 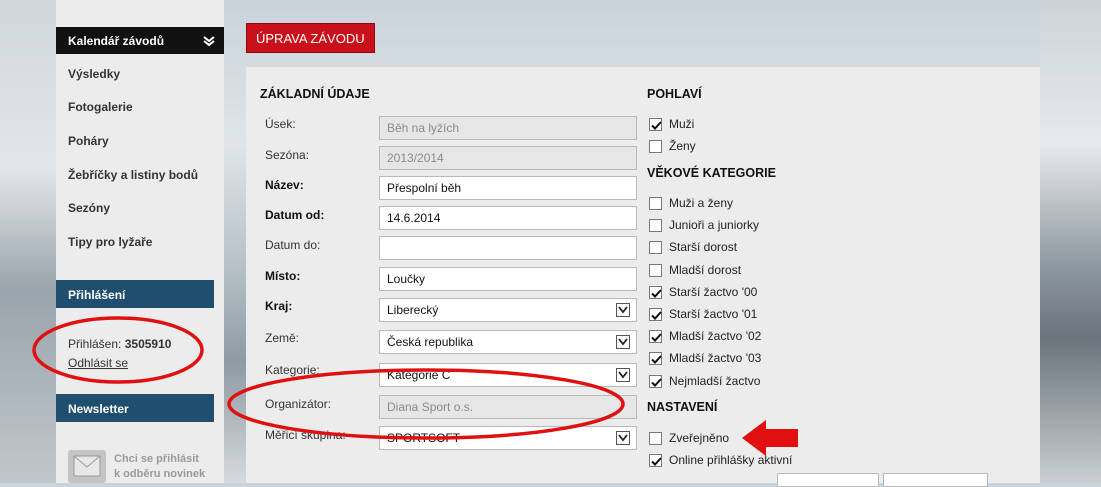 What do you see at coordinates (426, 404) in the screenshot?
I see `annotation-circle-organizer` at bounding box center [426, 404].